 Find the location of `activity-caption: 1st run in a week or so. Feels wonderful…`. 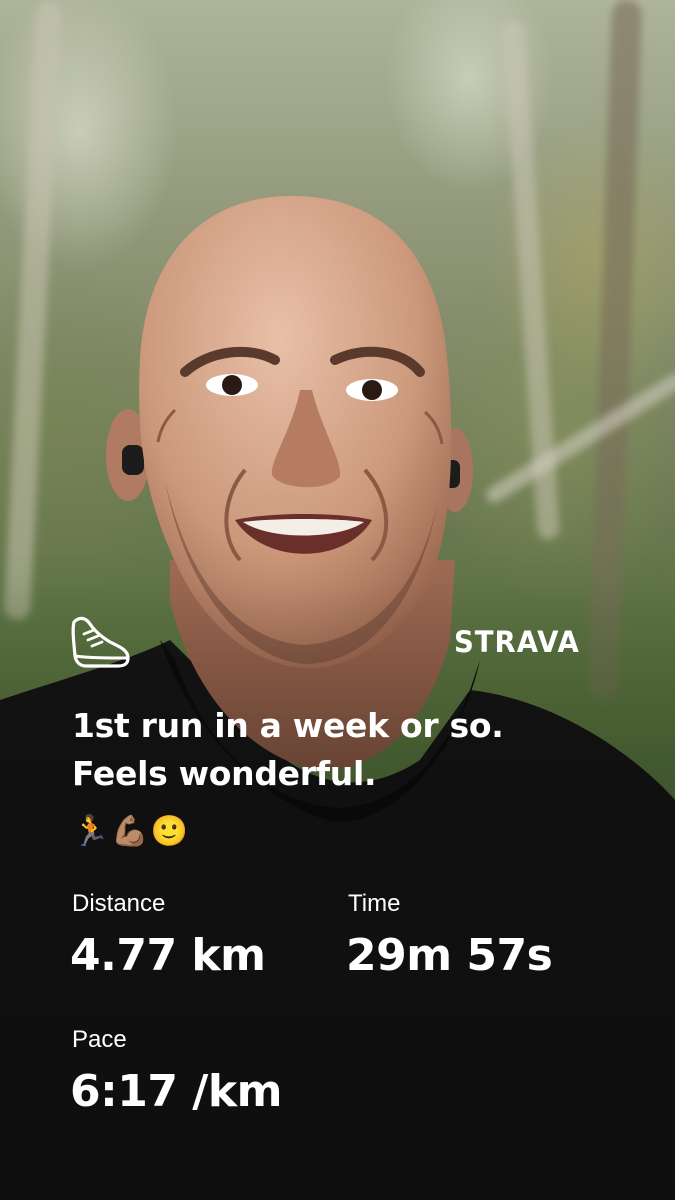

activity-caption: 1st run in a week or so. Feels wonderful… is located at coordinates (288, 749).